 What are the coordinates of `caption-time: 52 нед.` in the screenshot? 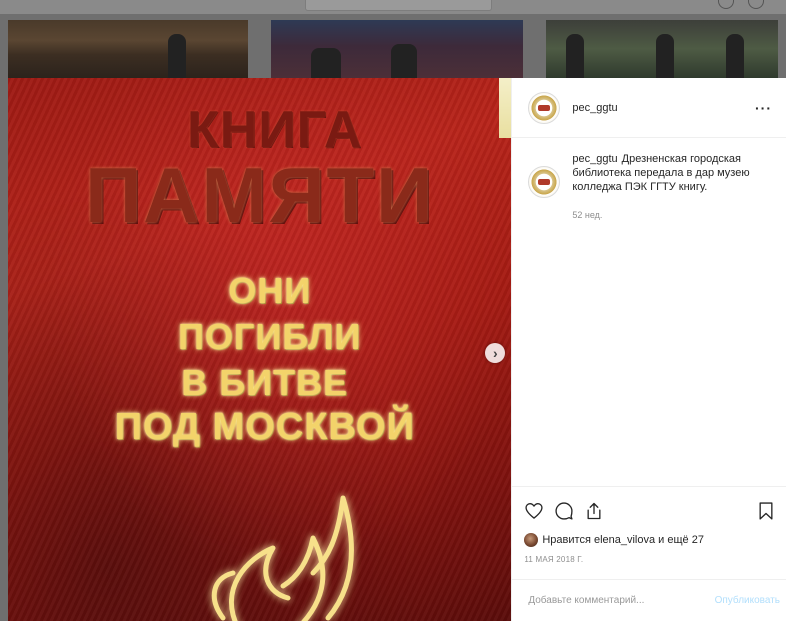 It's located at (672, 215).